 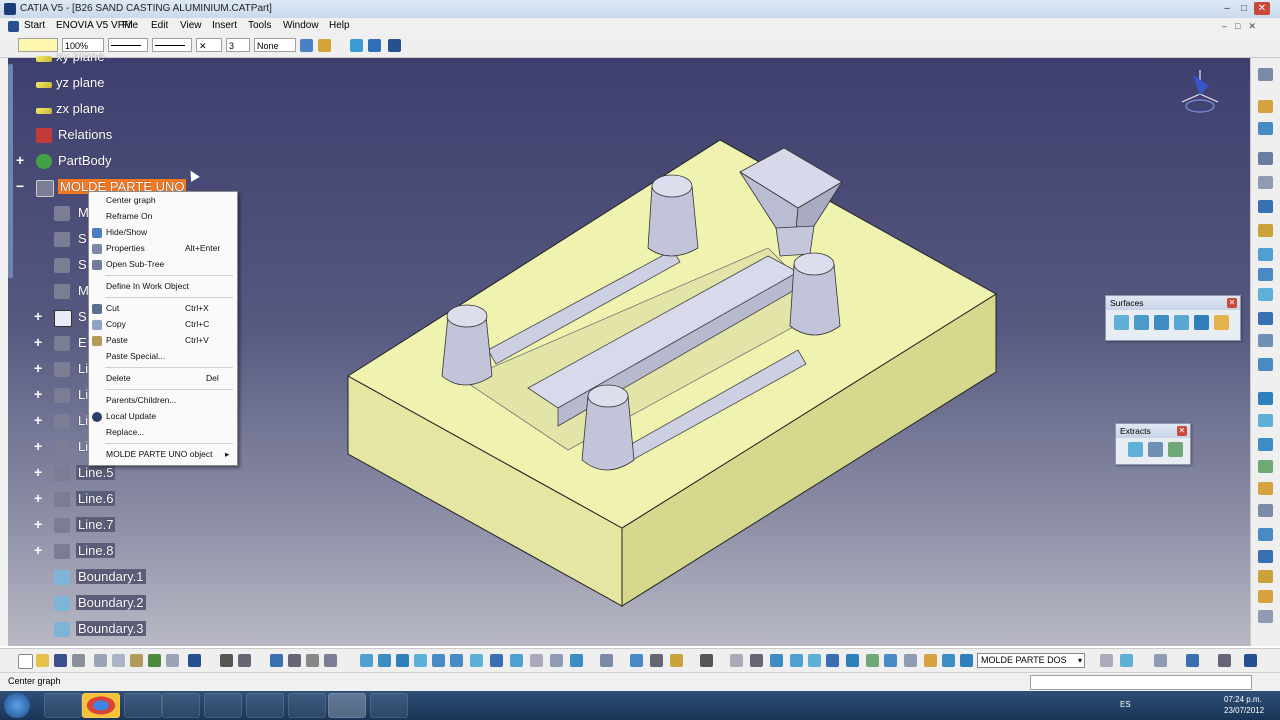 I want to click on collapse-molde-parte-uno: −, so click(x=20, y=186).